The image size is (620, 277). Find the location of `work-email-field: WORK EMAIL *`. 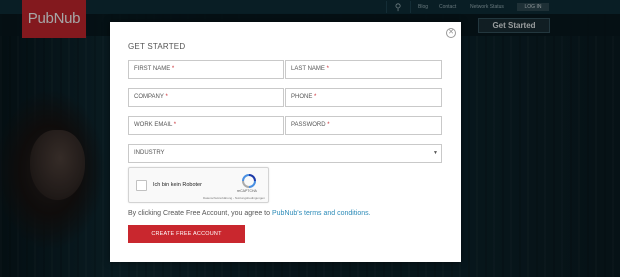

work-email-field: WORK EMAIL * is located at coordinates (206, 125).